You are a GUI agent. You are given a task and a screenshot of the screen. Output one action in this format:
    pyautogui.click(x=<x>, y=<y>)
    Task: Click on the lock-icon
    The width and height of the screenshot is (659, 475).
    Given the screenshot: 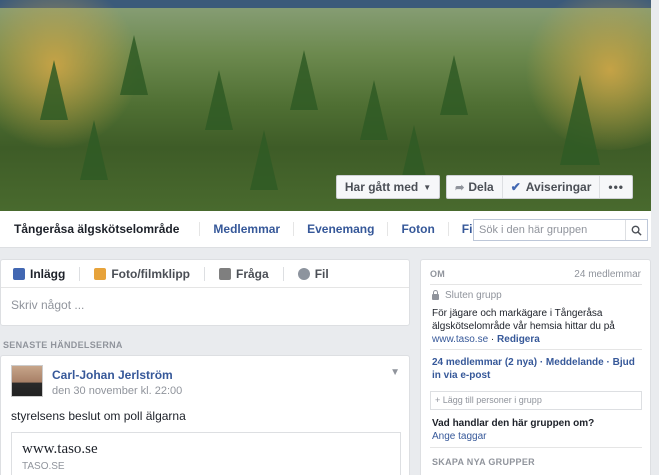 What is the action you would take?
    pyautogui.click(x=435, y=294)
    